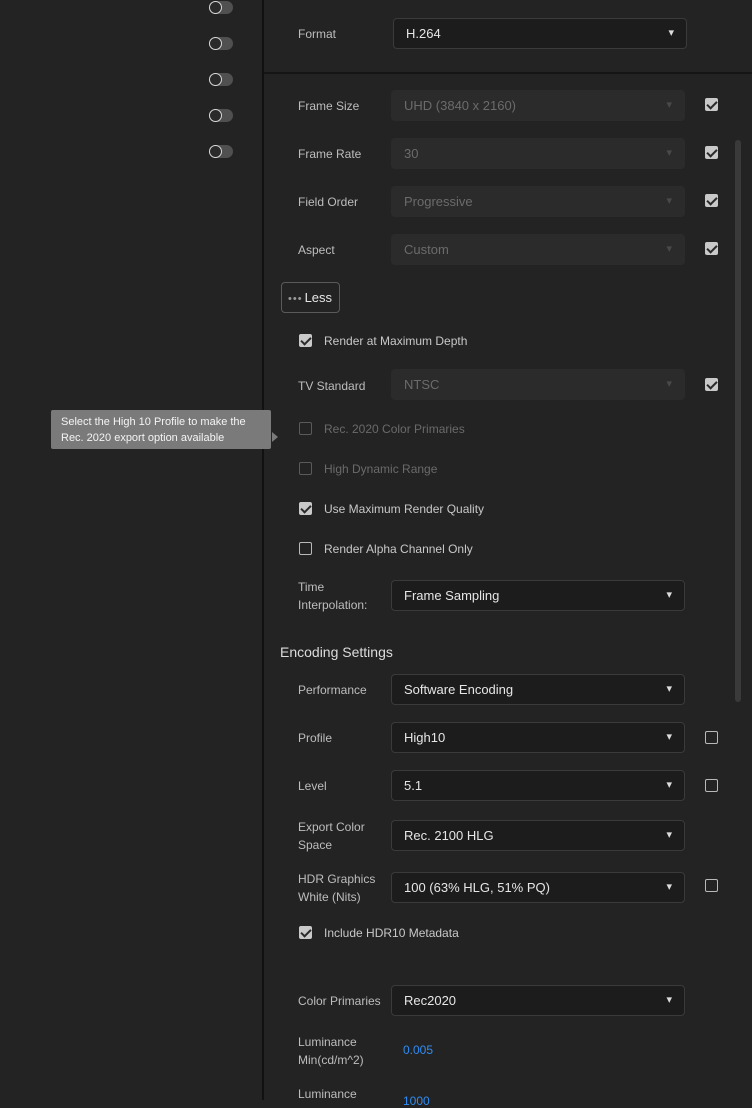 This screenshot has width=752, height=1108. I want to click on export-color-space-label: Export Color Space, so click(331, 836).